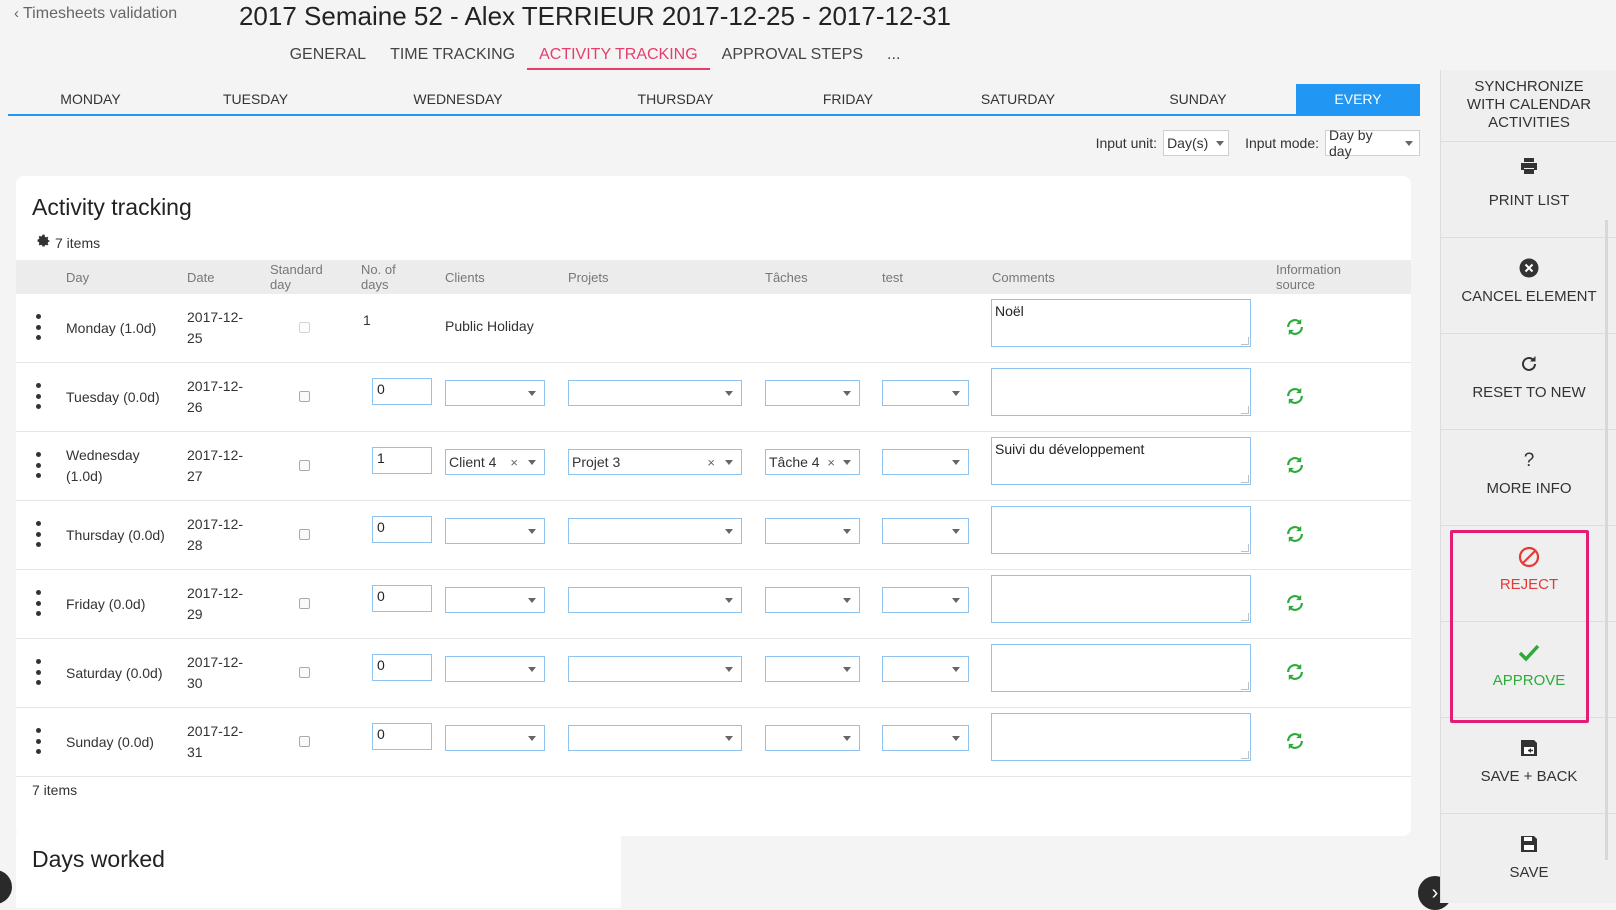  What do you see at coordinates (1358, 99) in the screenshot?
I see `day-tab-every: EVERY` at bounding box center [1358, 99].